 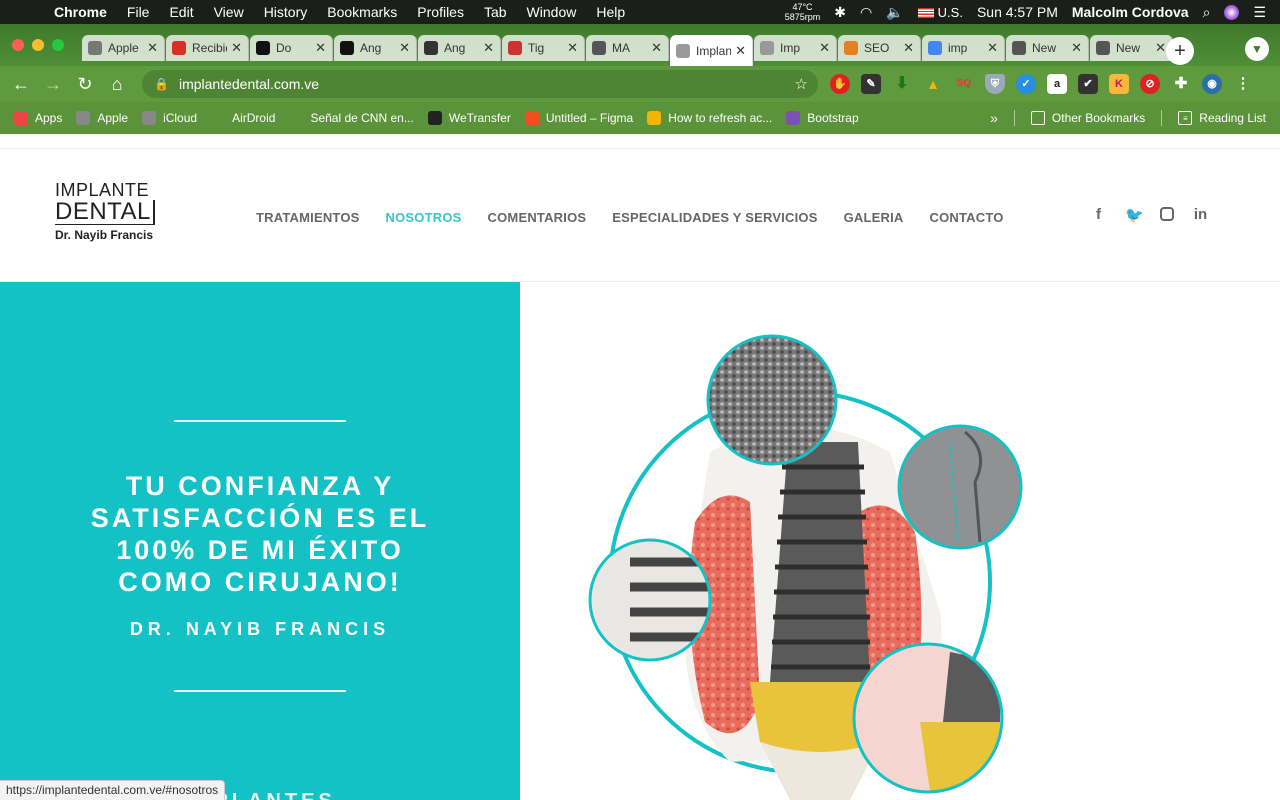 I want to click on bookmark-label: iCloud, so click(x=180, y=118).